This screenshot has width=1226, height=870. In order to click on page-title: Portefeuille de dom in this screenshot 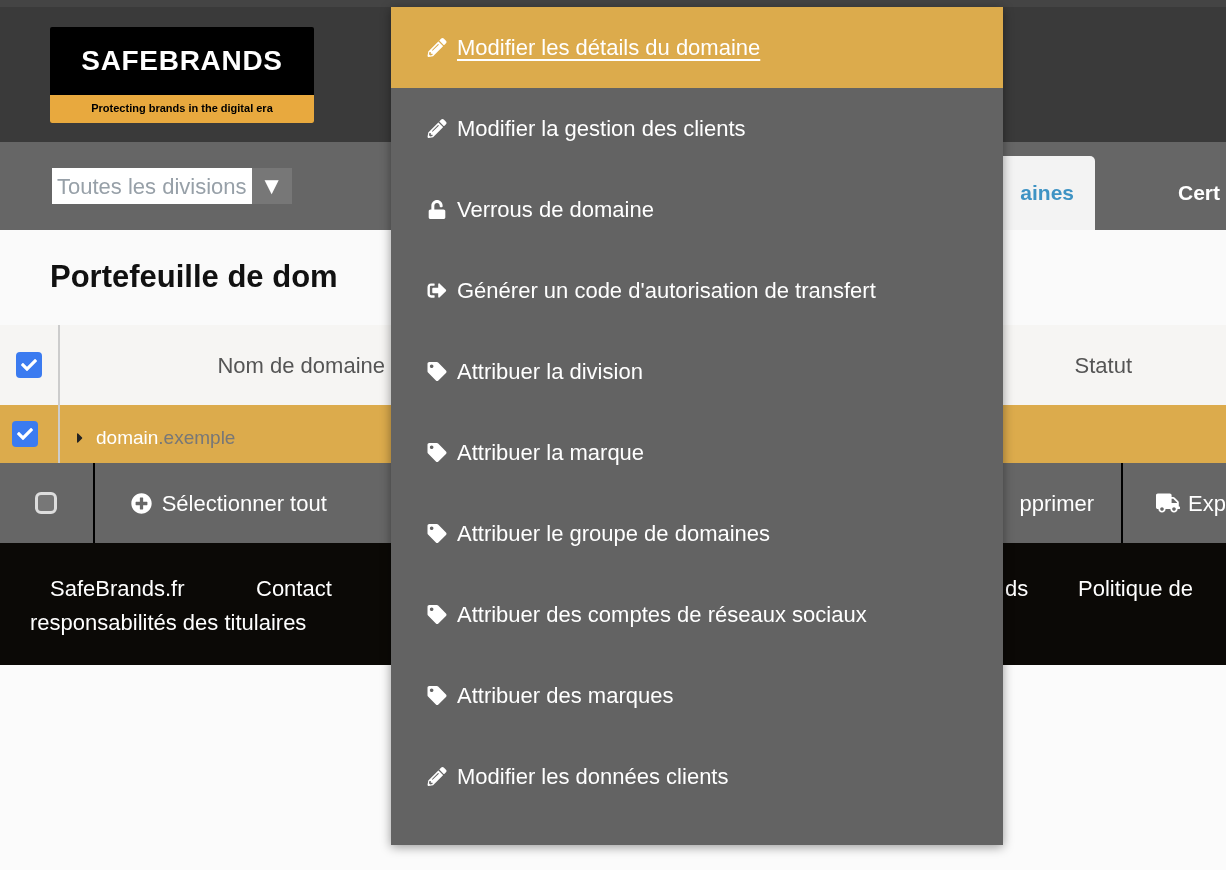, I will do `click(194, 277)`.